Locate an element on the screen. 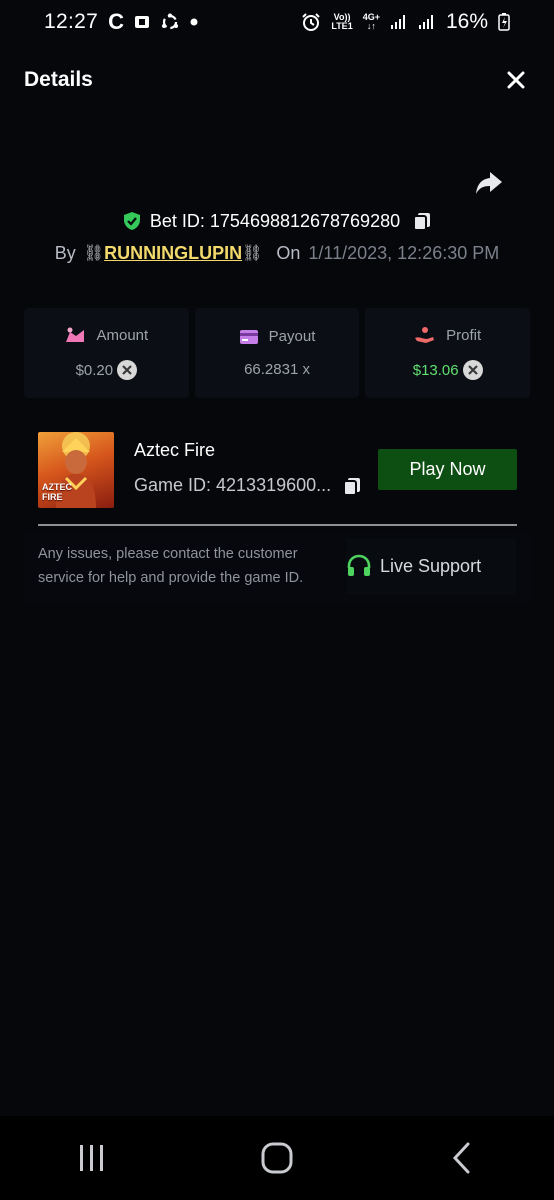 This screenshot has height=1200, width=554. sync-icon is located at coordinates (170, 22).